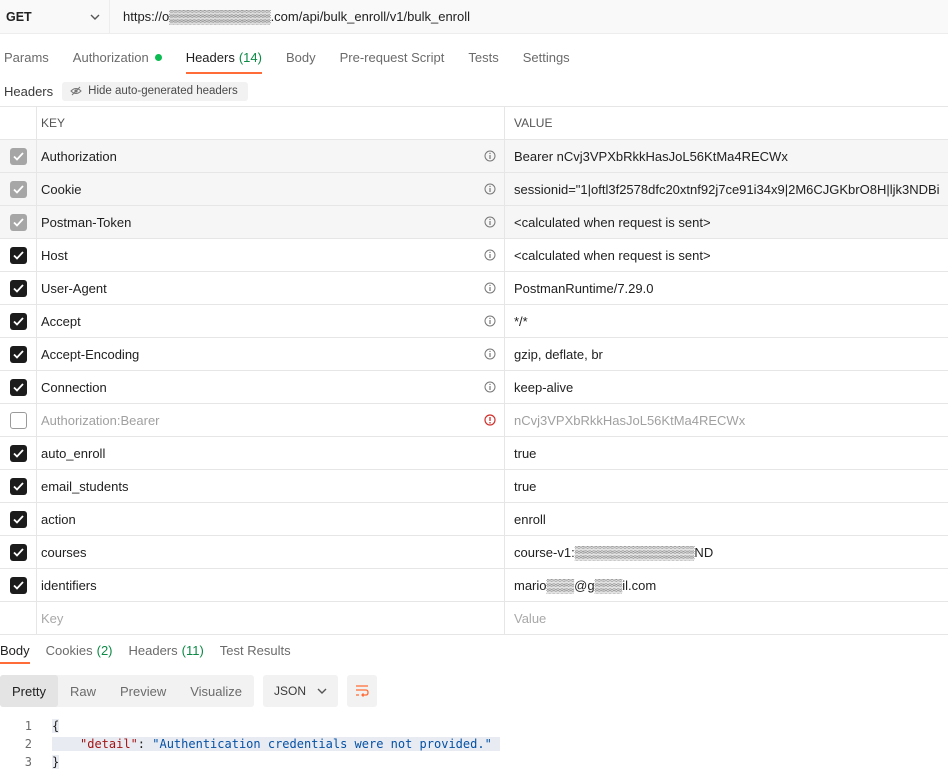 The width and height of the screenshot is (948, 769). I want to click on header-value: gzip, deflate, br, so click(726, 354).